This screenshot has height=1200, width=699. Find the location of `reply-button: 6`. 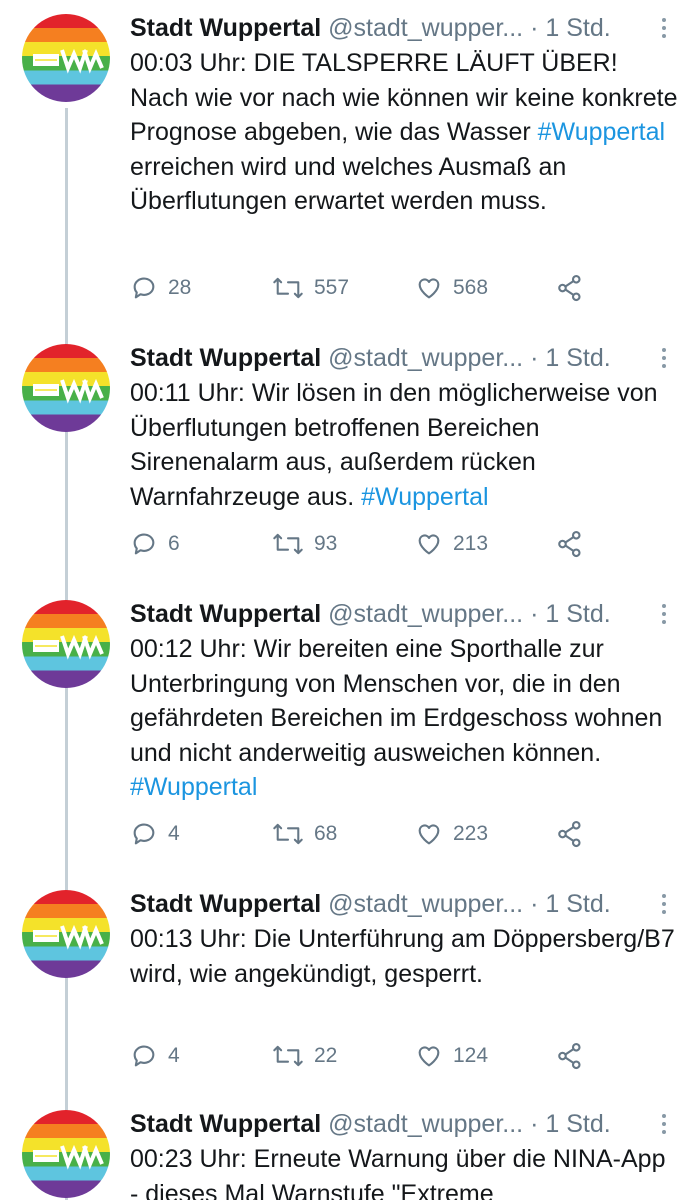

reply-button: 6 is located at coordinates (155, 544).